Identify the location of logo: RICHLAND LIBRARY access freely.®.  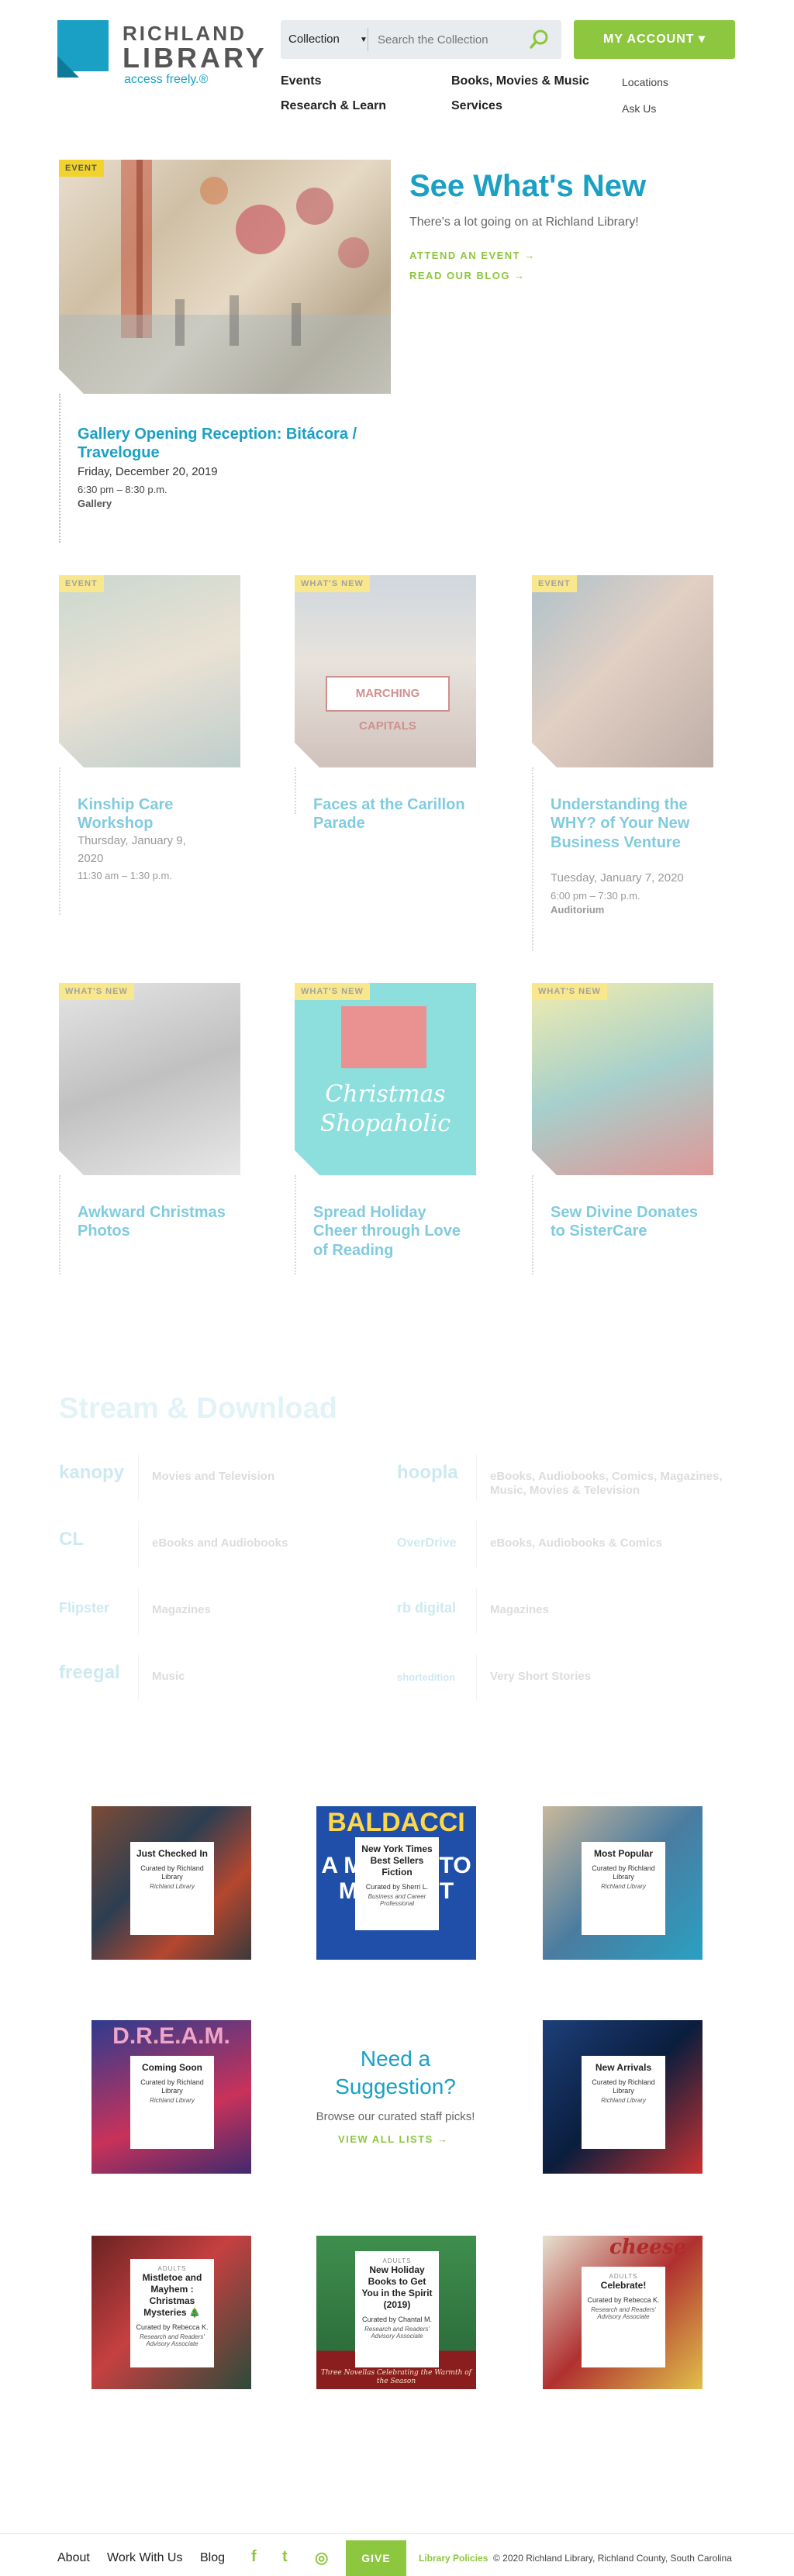
(160, 53).